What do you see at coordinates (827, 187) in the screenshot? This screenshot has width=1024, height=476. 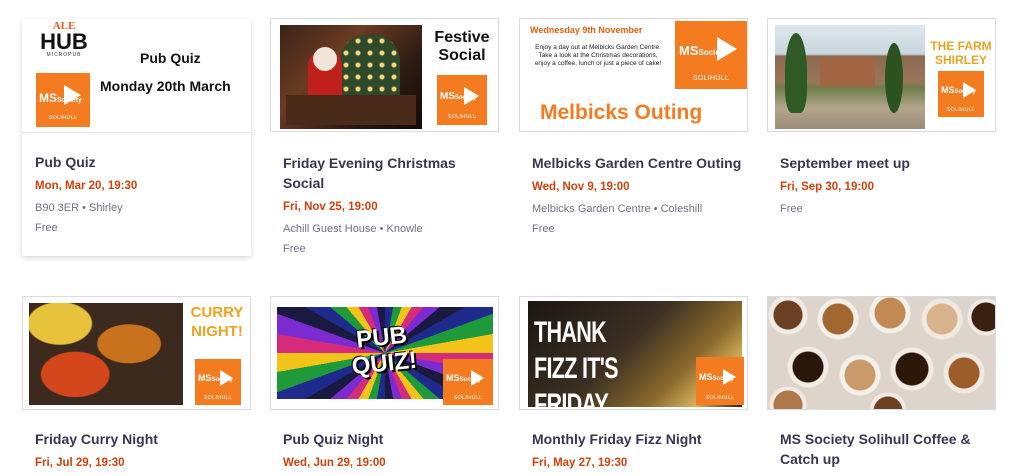 I see `event-date: Fri, Sep 30, 19:00` at bounding box center [827, 187].